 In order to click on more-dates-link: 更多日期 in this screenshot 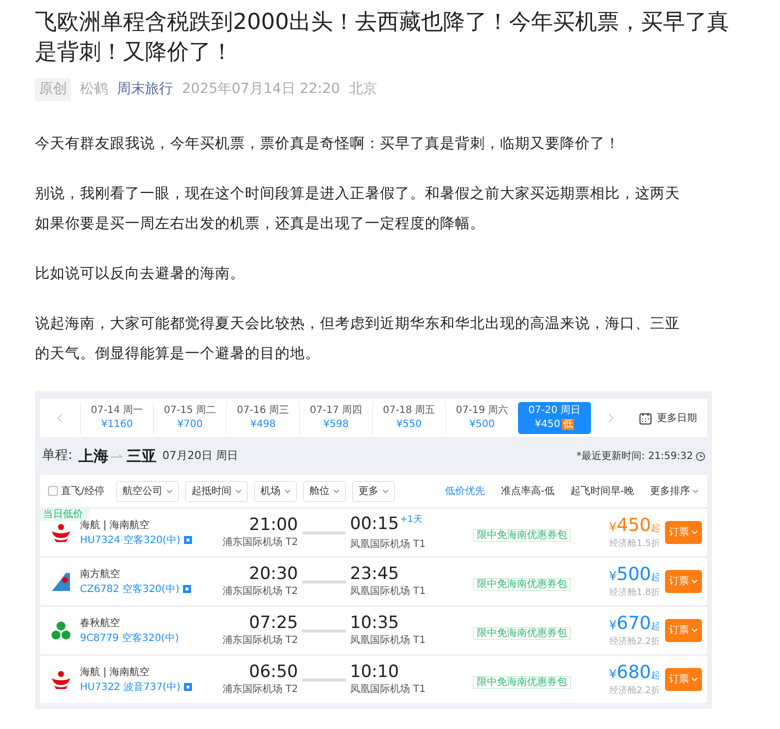, I will do `click(677, 418)`.